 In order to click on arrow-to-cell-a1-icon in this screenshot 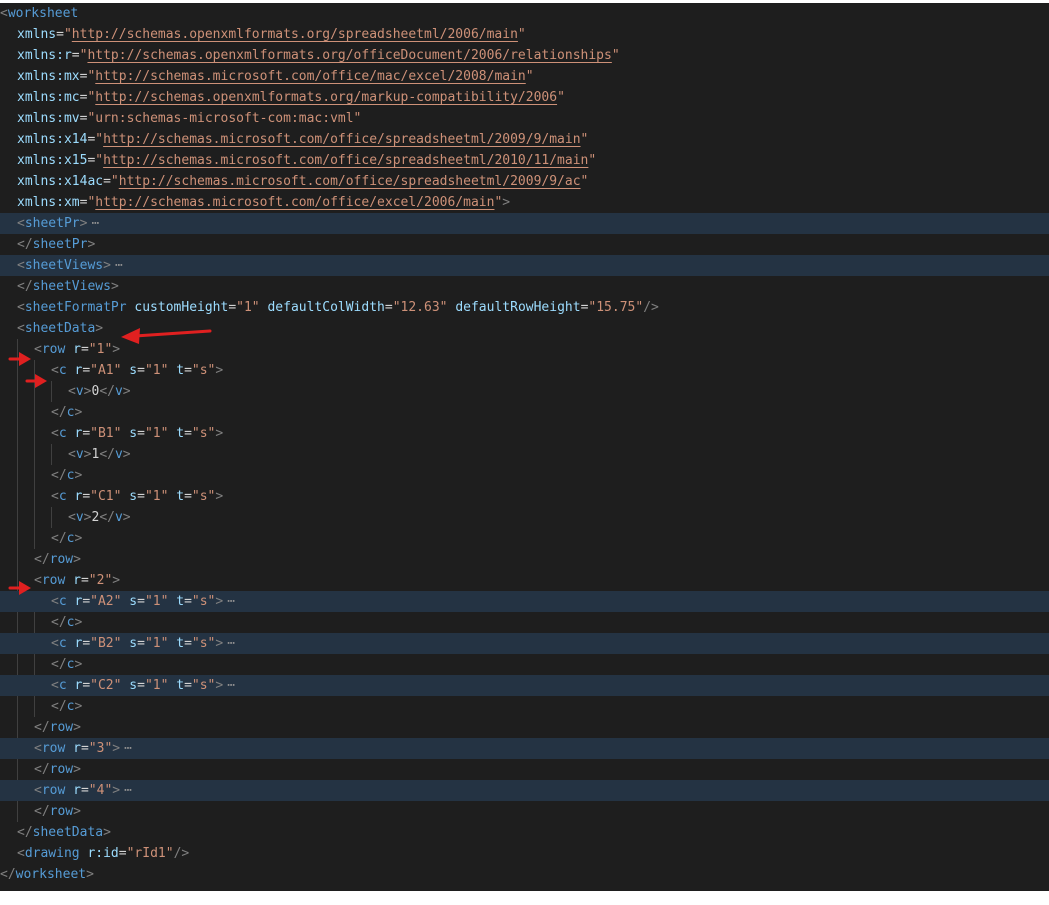, I will do `click(36, 381)`.